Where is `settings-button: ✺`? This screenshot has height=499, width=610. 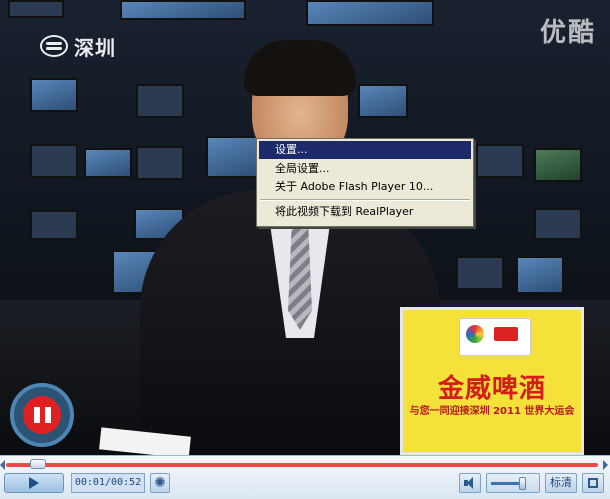
settings-button: ✺ is located at coordinates (160, 483).